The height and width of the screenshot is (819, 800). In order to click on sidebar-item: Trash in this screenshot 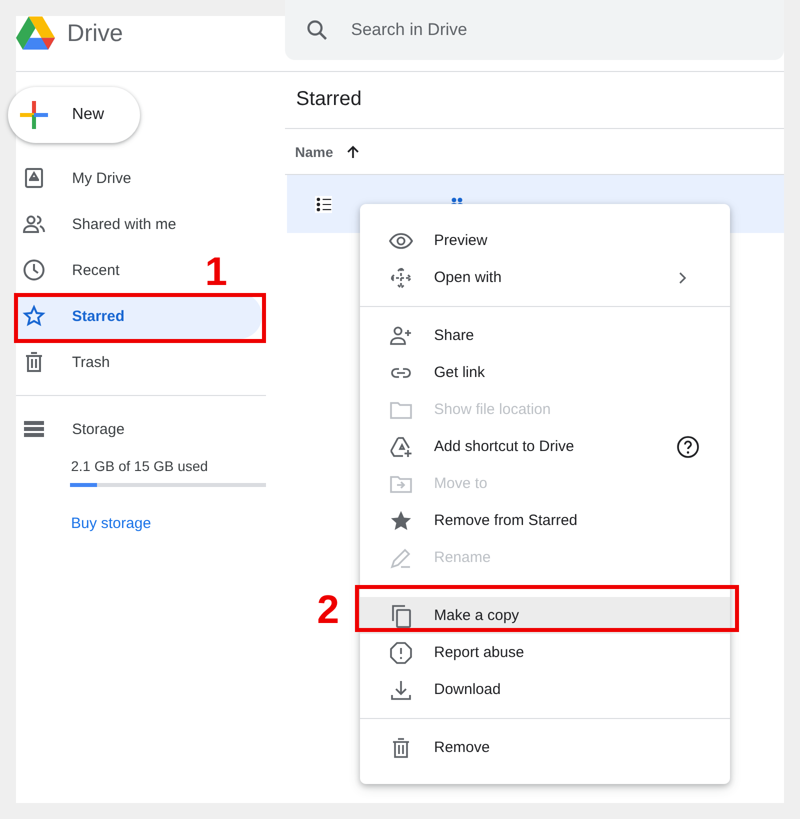, I will do `click(68, 362)`.